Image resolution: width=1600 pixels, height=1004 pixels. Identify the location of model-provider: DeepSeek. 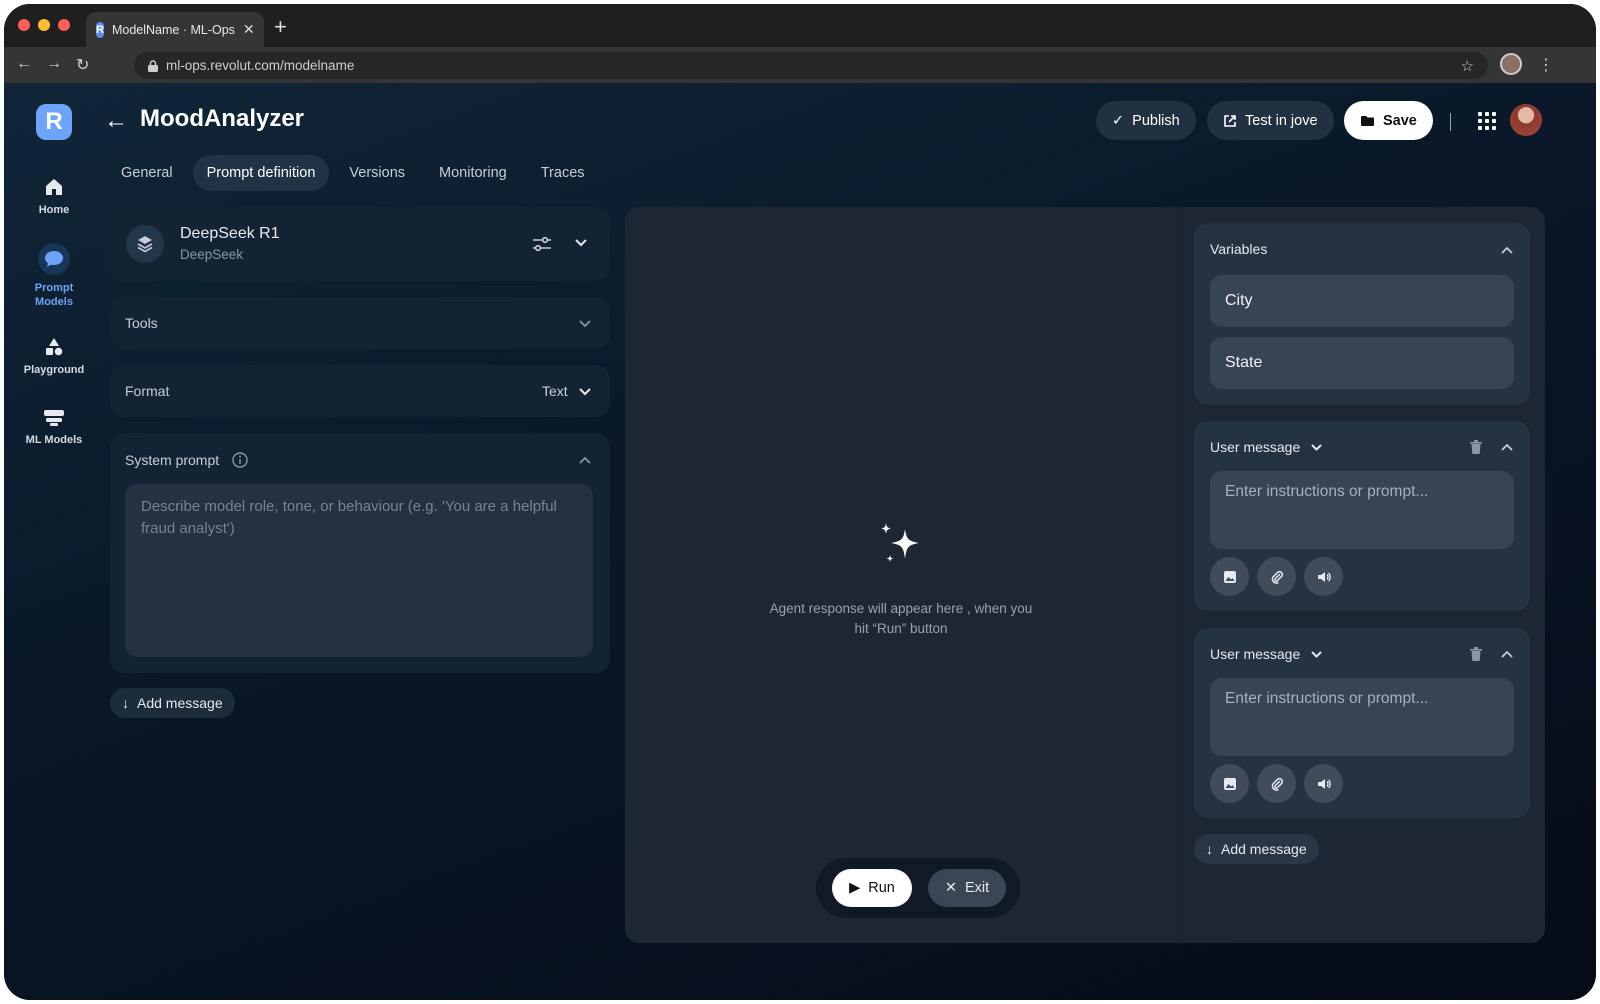
(212, 254).